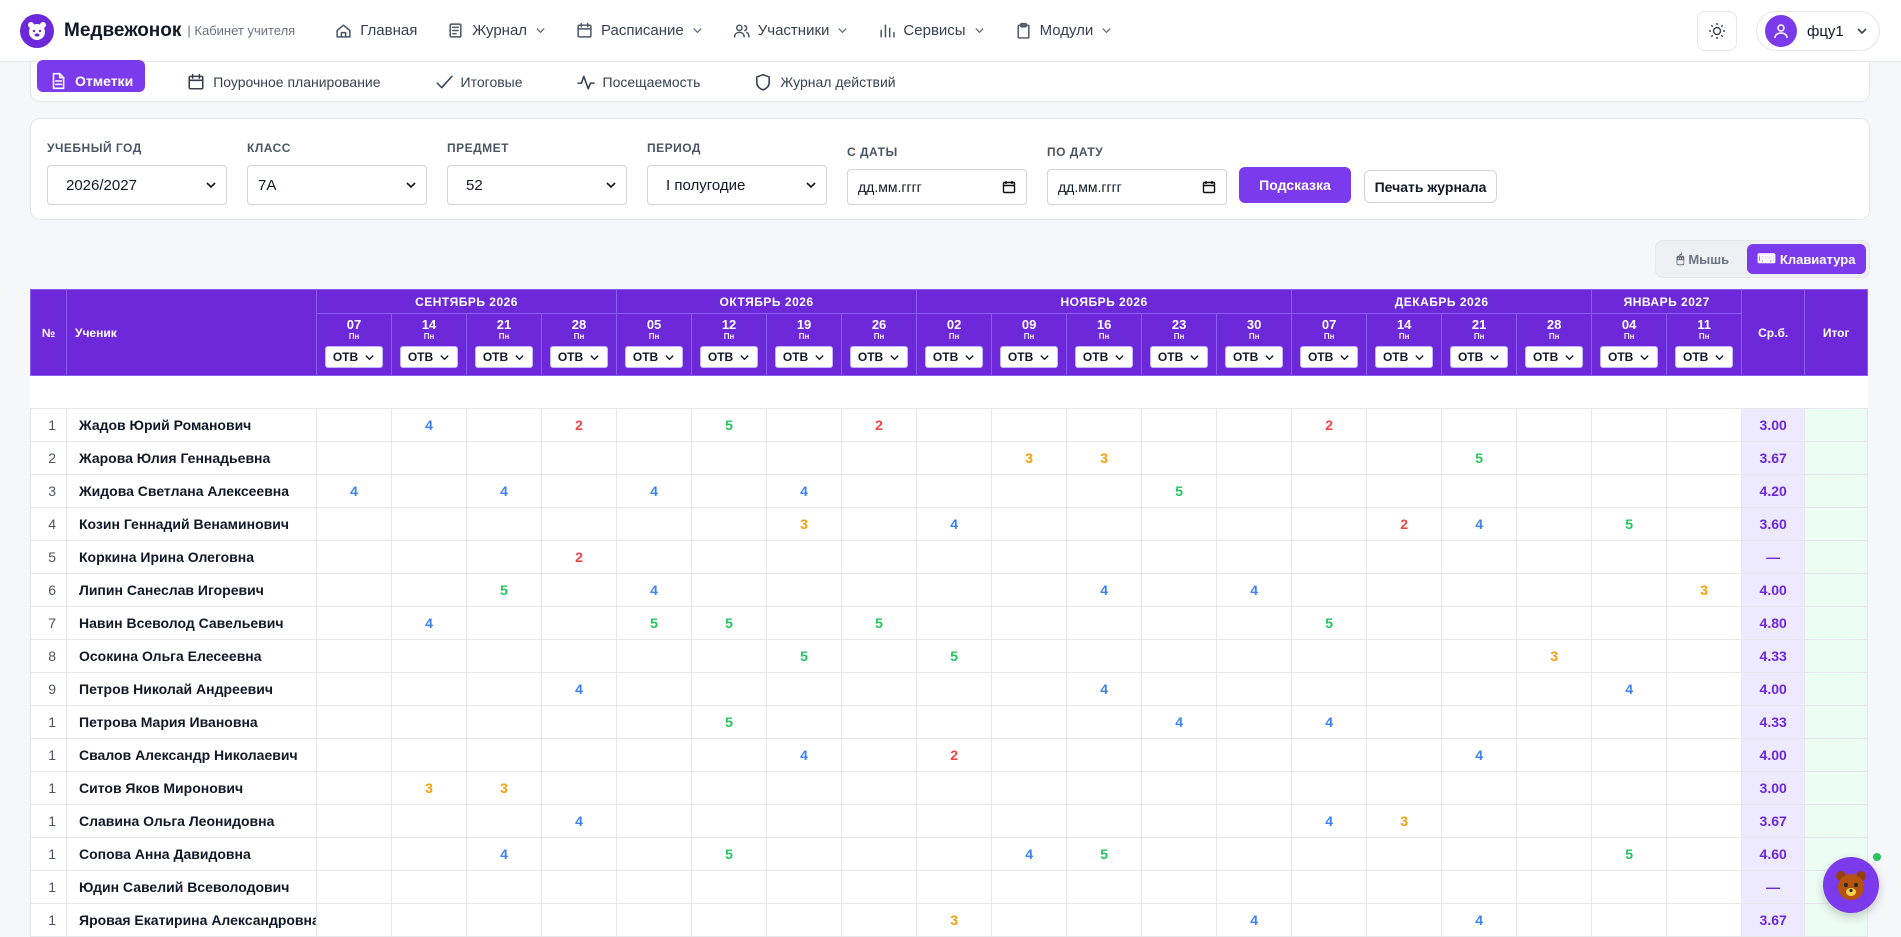 This screenshot has width=1901, height=937. I want to click on theme-toggle-button, so click(1717, 31).